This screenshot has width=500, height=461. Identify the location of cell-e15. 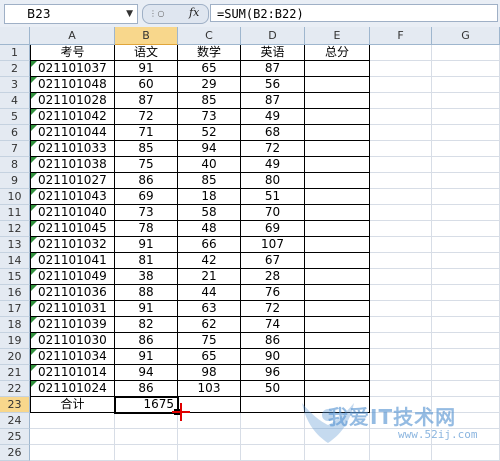
(337, 277).